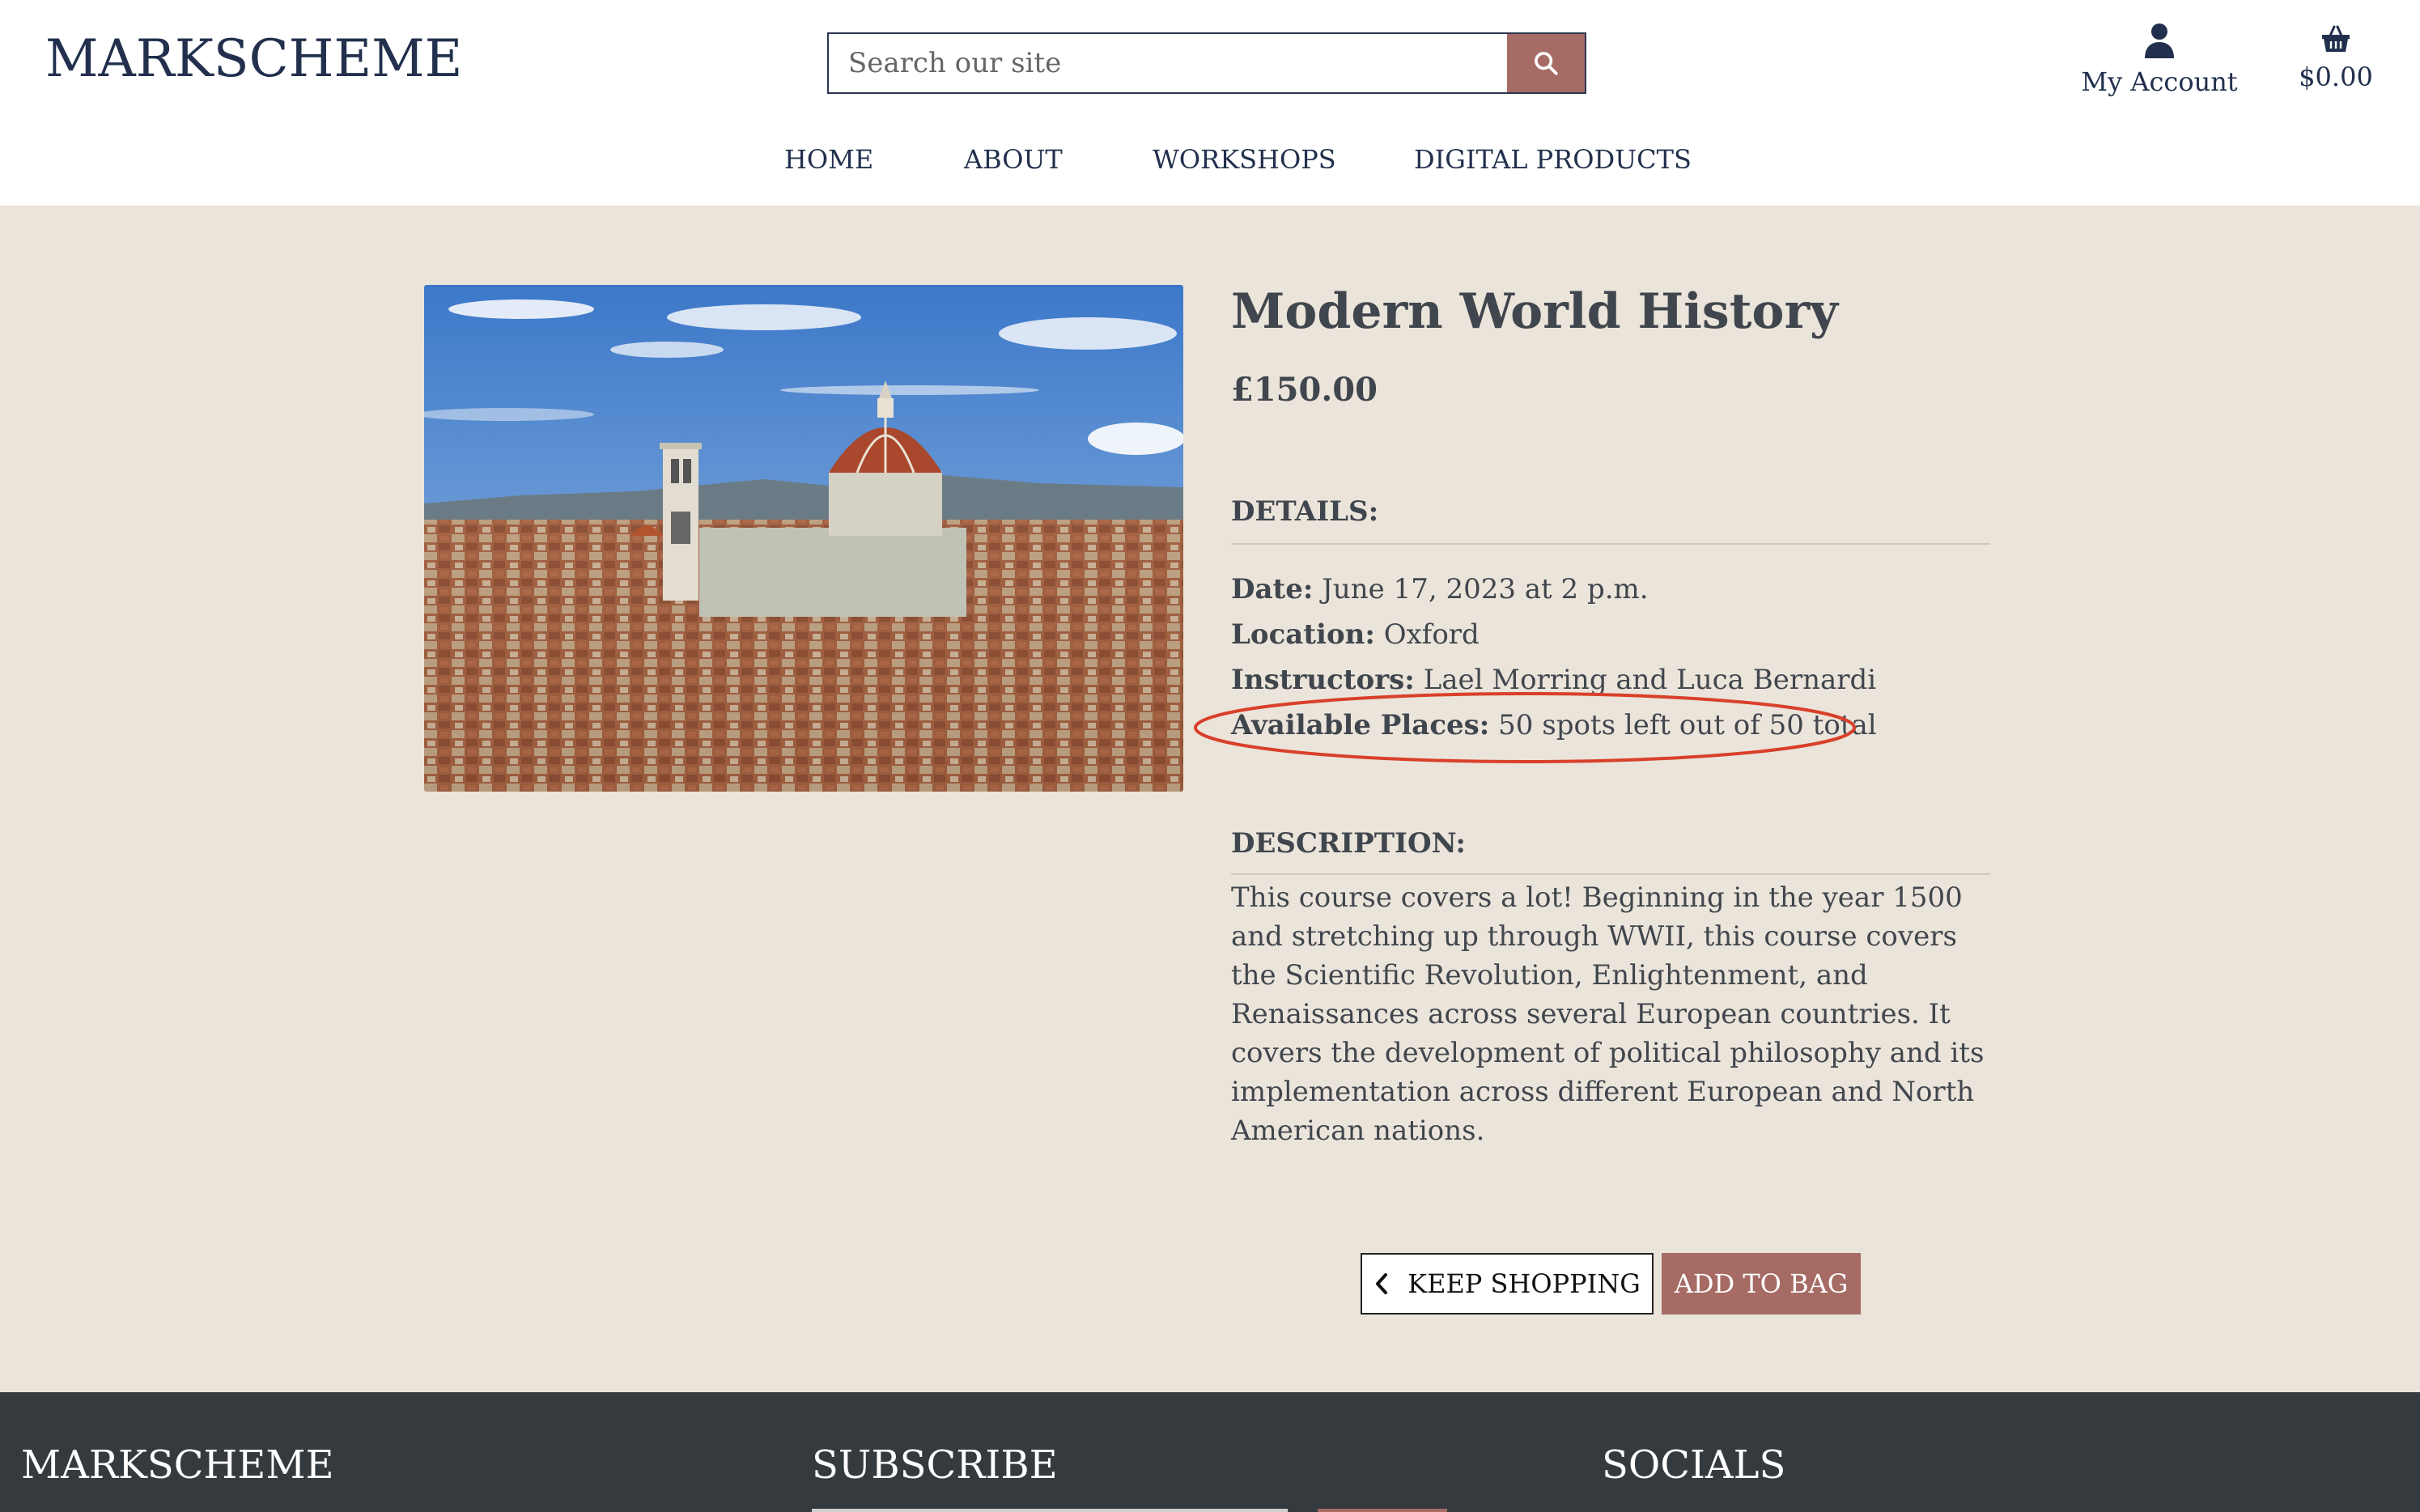  What do you see at coordinates (1485, 589) in the screenshot?
I see `date-value: June 17, 2023 at 2 p.m.` at bounding box center [1485, 589].